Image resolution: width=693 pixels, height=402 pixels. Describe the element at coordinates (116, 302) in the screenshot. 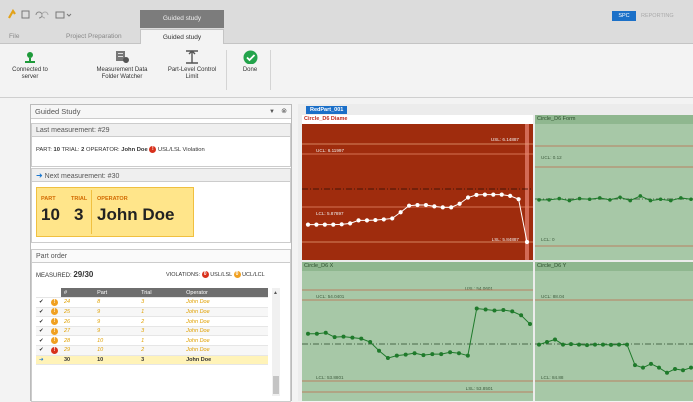

I see `table-cell: 8` at that location.